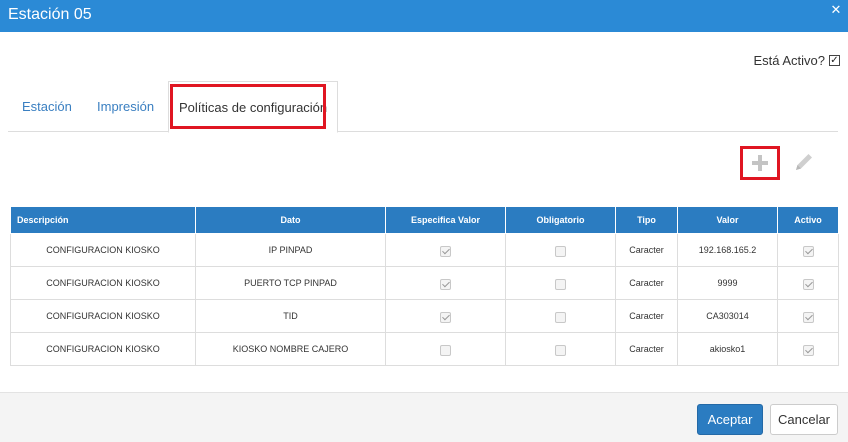  Describe the element at coordinates (424, 16) in the screenshot. I see `dialog-titlebar: Estación 05 ✕` at that location.